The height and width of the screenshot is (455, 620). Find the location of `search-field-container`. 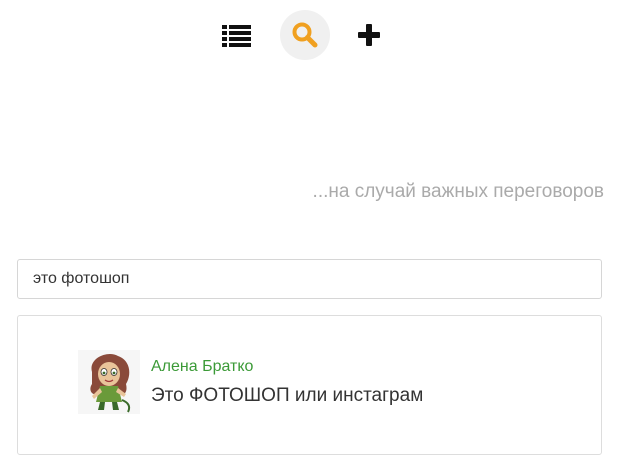

search-field-container is located at coordinates (309, 279).